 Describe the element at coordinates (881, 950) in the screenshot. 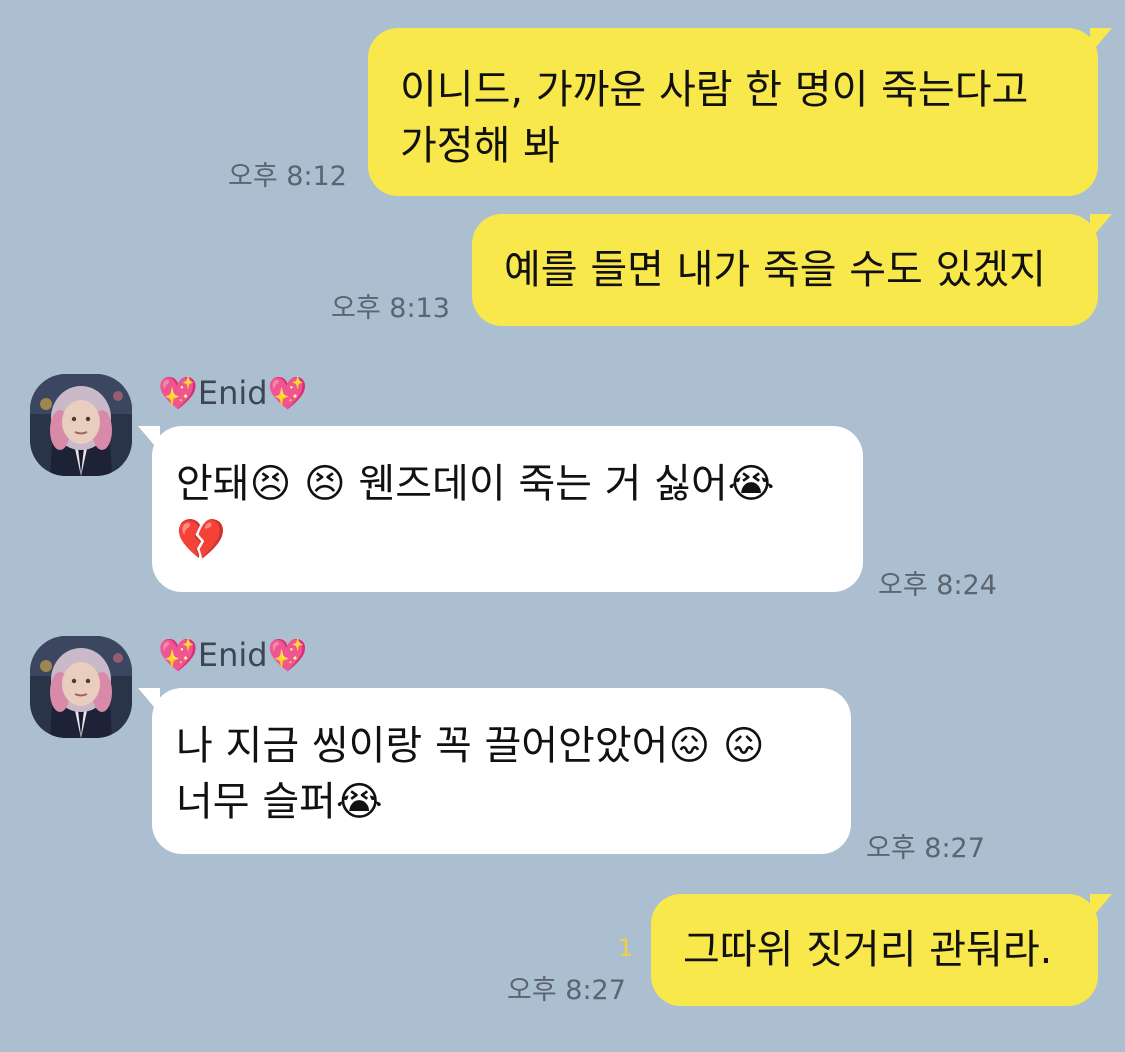

I see `my-message-bubble: 그따위 짓거리 관둬라.` at that location.